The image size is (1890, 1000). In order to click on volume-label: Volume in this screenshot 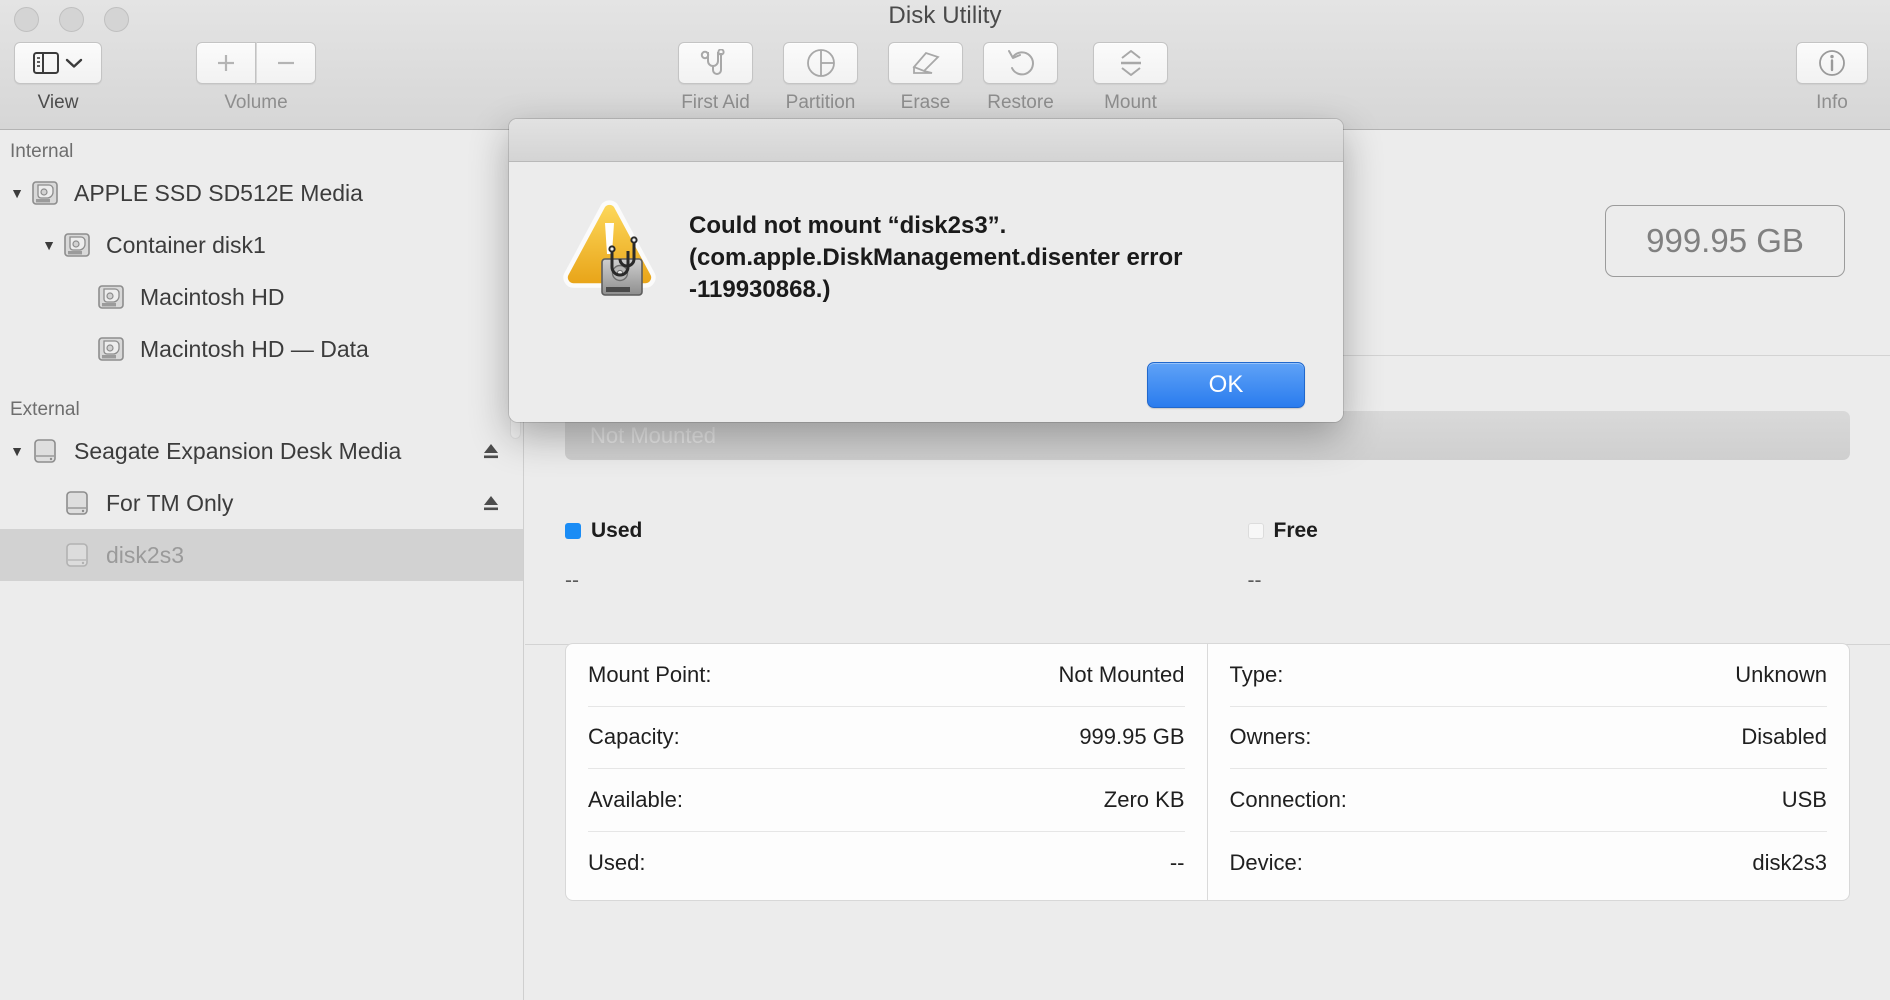, I will do `click(256, 102)`.